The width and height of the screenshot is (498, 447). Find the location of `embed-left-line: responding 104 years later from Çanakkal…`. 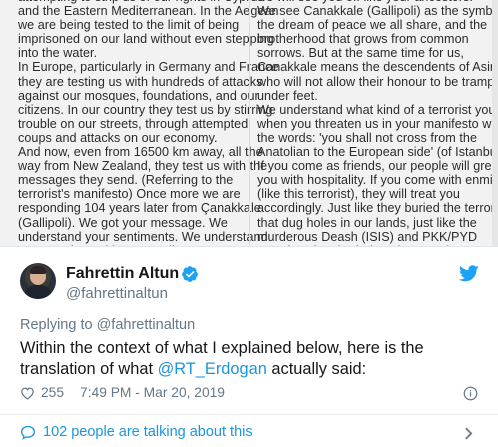

embed-left-line: responding 104 years later from Çanakkal… is located at coordinates (139, 208).